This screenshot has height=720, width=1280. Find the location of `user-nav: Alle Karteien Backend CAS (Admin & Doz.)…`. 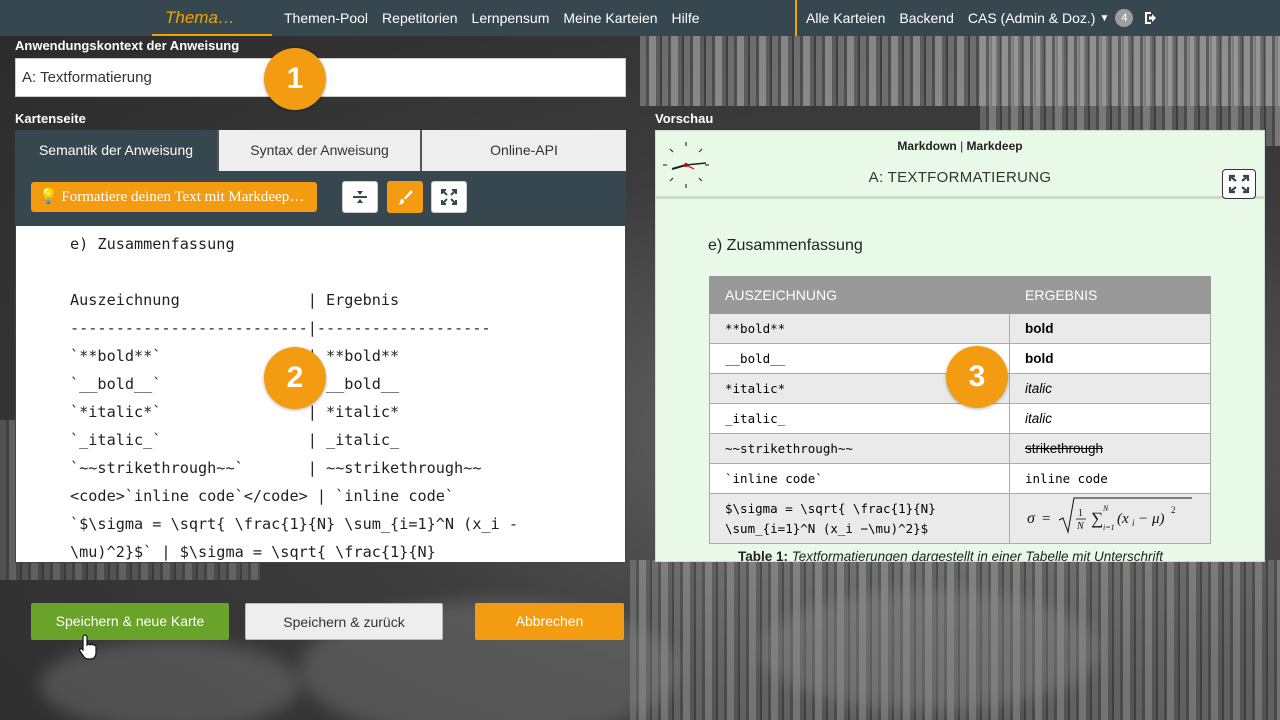

user-nav: Alle Karteien Backend CAS (Admin & Doz.)… is located at coordinates (982, 18).